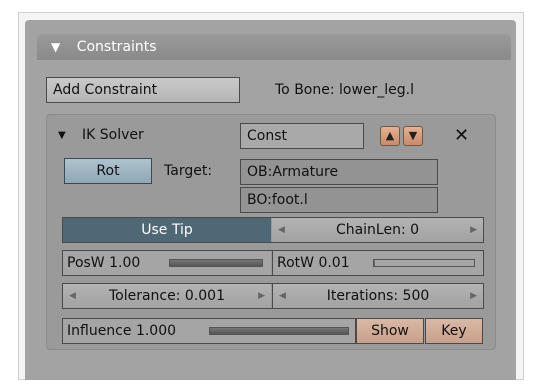 The height and width of the screenshot is (385, 536). I want to click on chevron-up-icon: ▲, so click(390, 136).